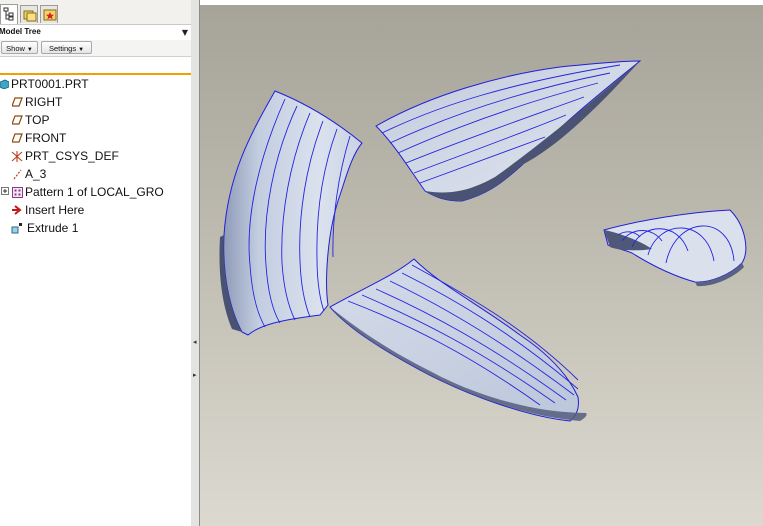  What do you see at coordinates (195, 375) in the screenshot?
I see `expand-right-icon: ▸` at bounding box center [195, 375].